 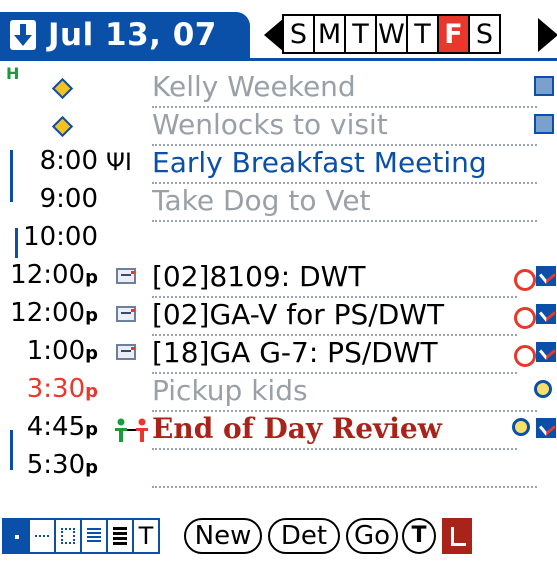 I want to click on event-time: 5:30p, so click(x=62, y=465).